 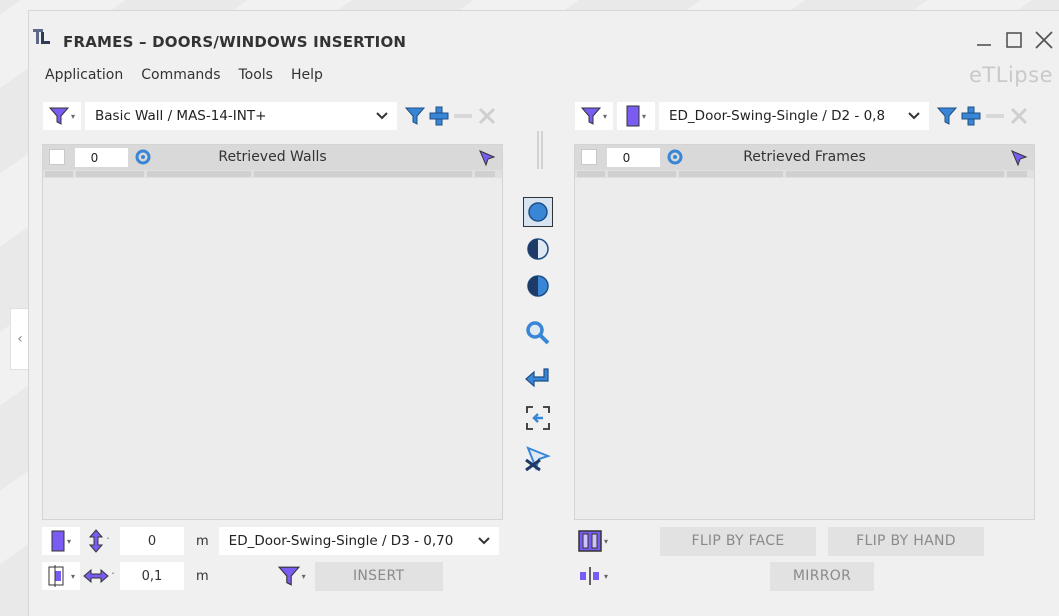 I want to click on alignment-button: ▾, so click(x=61, y=576).